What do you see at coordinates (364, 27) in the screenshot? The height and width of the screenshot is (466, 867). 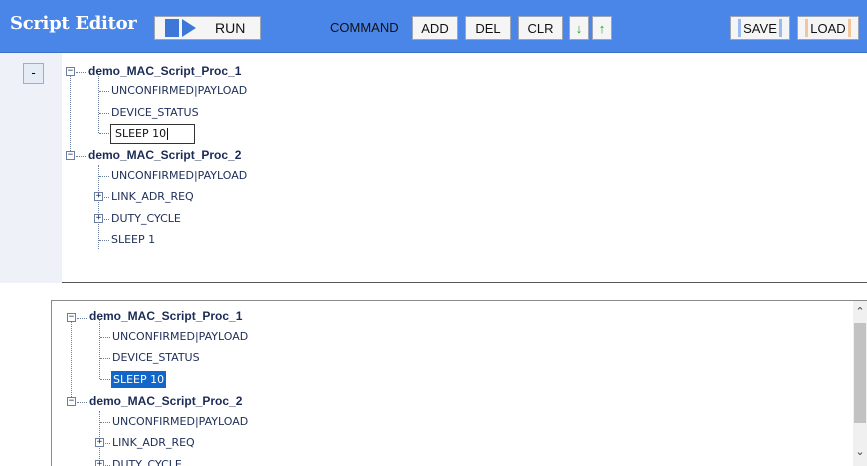 I see `command-label: COMMAND` at bounding box center [364, 27].